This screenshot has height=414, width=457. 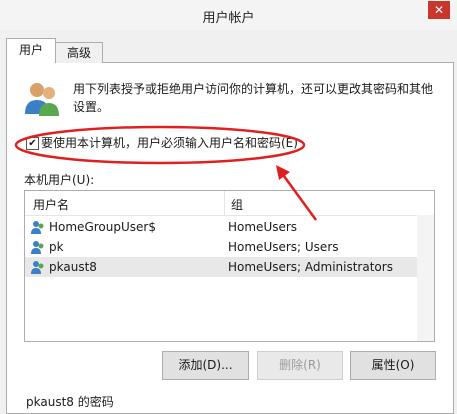 What do you see at coordinates (70, 402) in the screenshot?
I see `password-section-label: pkaust8 的密码` at bounding box center [70, 402].